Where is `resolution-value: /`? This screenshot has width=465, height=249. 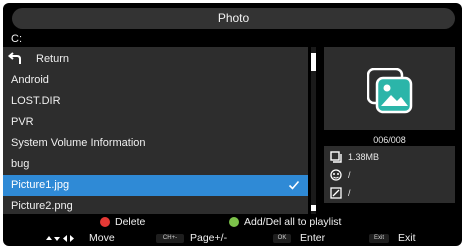 resolution-value: / is located at coordinates (349, 175).